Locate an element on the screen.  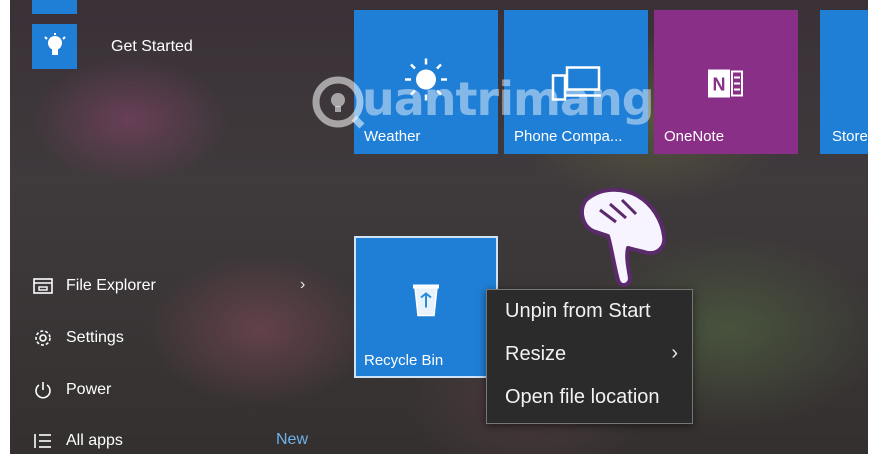
pointing-hand-icon is located at coordinates (623, 237).